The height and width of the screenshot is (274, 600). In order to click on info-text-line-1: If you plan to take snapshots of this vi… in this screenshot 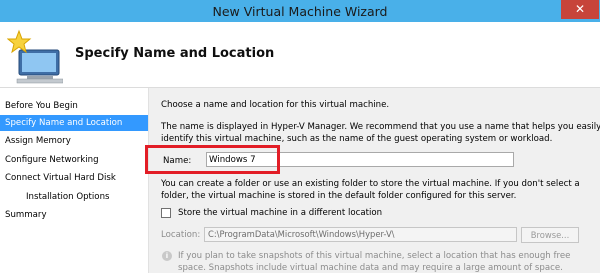, I will do `click(374, 256)`.